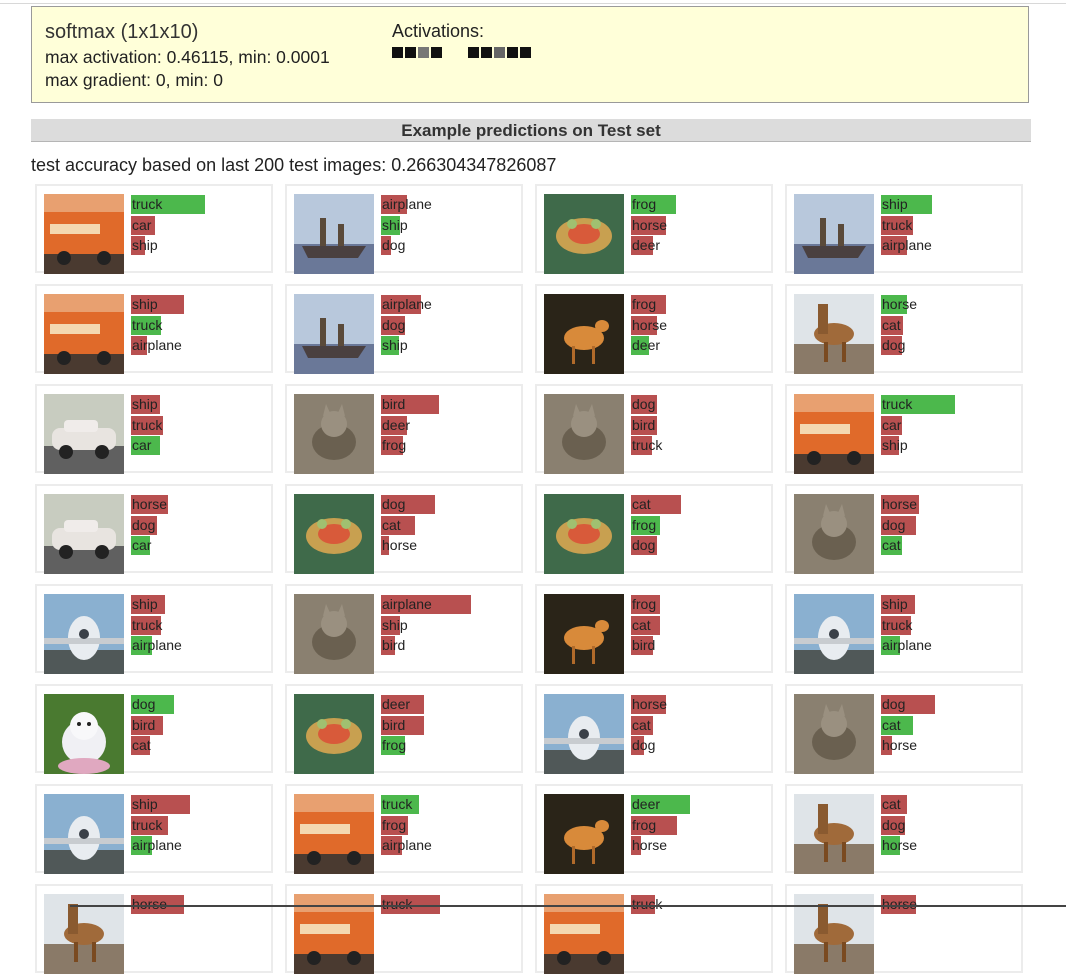 Image resolution: width=1066 pixels, height=974 pixels. What do you see at coordinates (450, 825) in the screenshot?
I see `prediction-list: truck frog airplane` at bounding box center [450, 825].